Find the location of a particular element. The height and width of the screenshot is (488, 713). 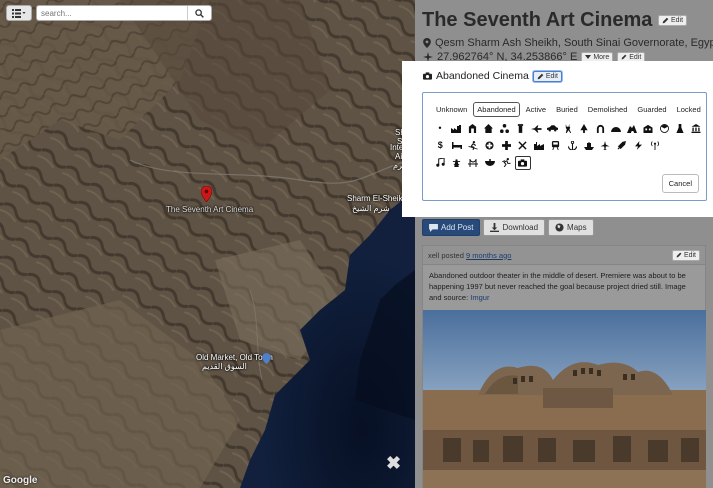

bowl-icon is located at coordinates (490, 163).